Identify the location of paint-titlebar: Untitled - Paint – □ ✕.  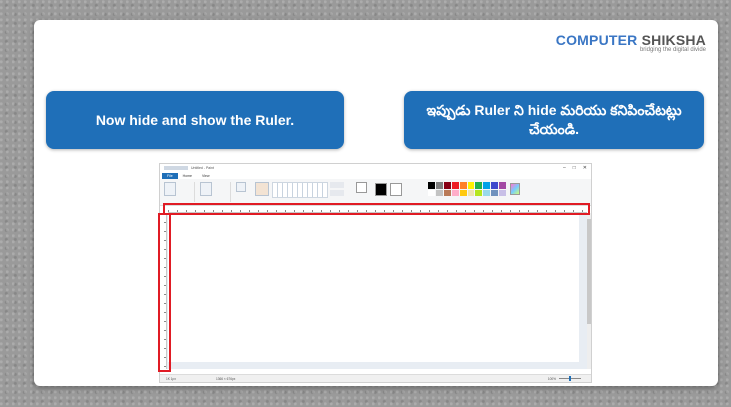
(375, 168).